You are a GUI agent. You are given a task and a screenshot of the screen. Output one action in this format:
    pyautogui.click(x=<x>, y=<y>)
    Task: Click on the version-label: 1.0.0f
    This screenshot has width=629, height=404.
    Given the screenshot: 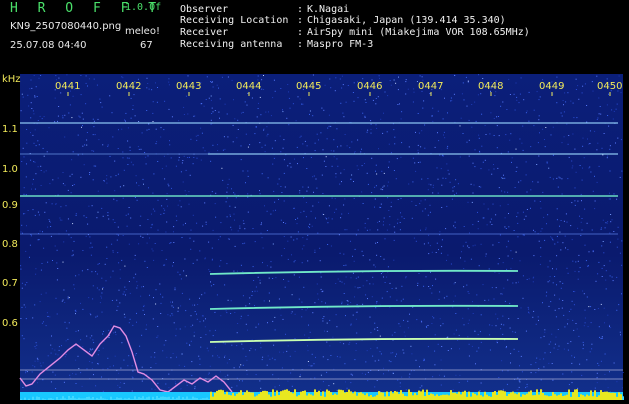 What is the action you would take?
    pyautogui.click(x=143, y=8)
    